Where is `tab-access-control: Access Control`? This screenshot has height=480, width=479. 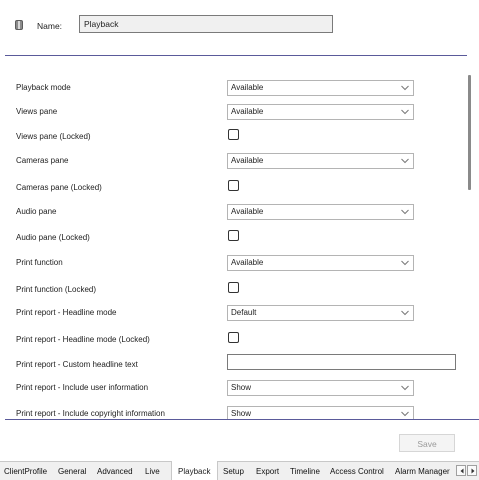 tab-access-control: Access Control is located at coordinates (357, 471).